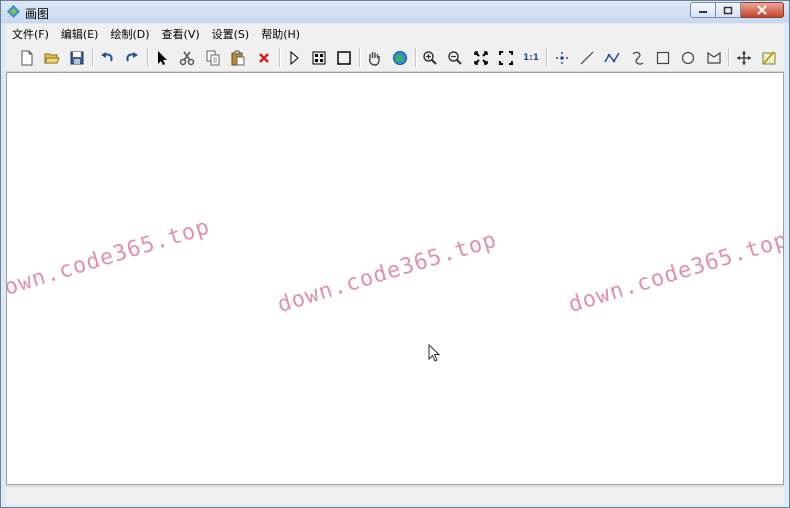 Image resolution: width=790 pixels, height=508 pixels. What do you see at coordinates (395, 34) in the screenshot?
I see `menu-bar: 文件(F) 编辑(E) 绘制(D) 查看(V) 设置(S) 帮助(H)` at bounding box center [395, 34].